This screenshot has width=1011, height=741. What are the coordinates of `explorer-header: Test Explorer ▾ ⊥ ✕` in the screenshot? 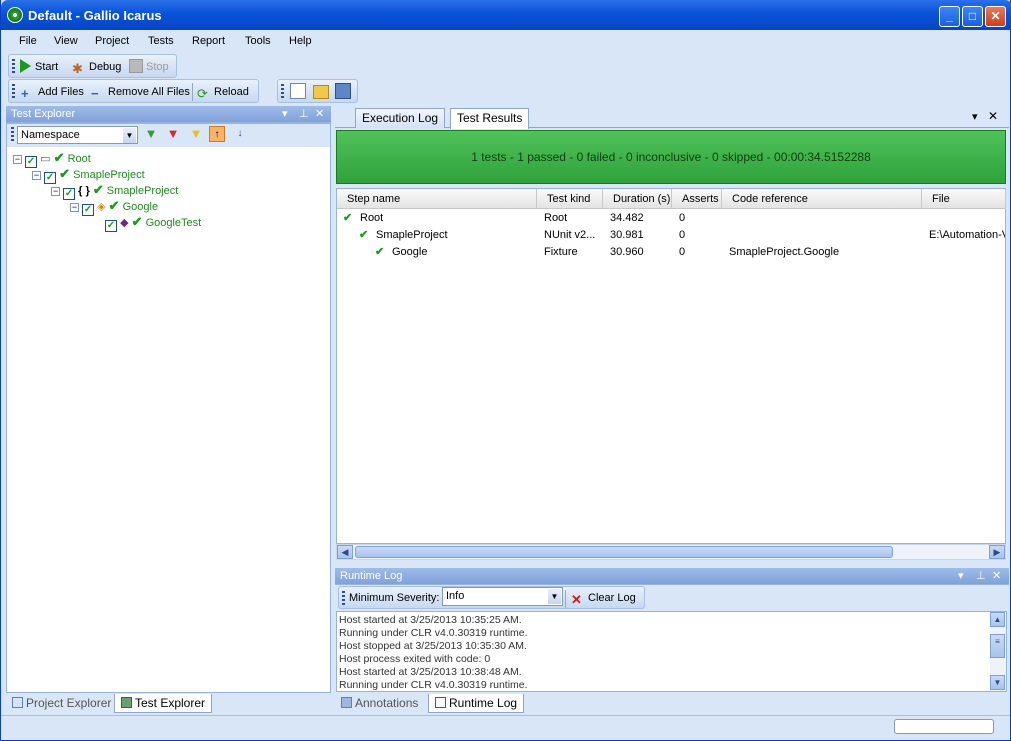 It's located at (168, 114).